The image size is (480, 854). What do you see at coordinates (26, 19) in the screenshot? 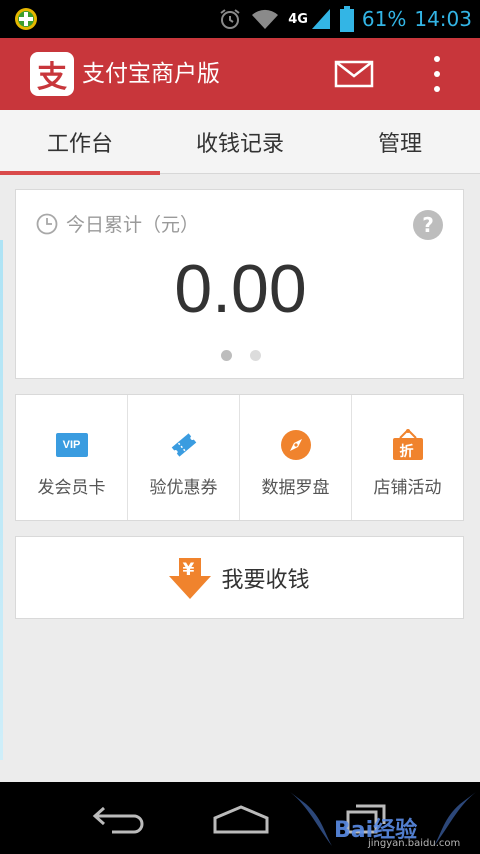
I see `app-notification-icon` at bounding box center [26, 19].